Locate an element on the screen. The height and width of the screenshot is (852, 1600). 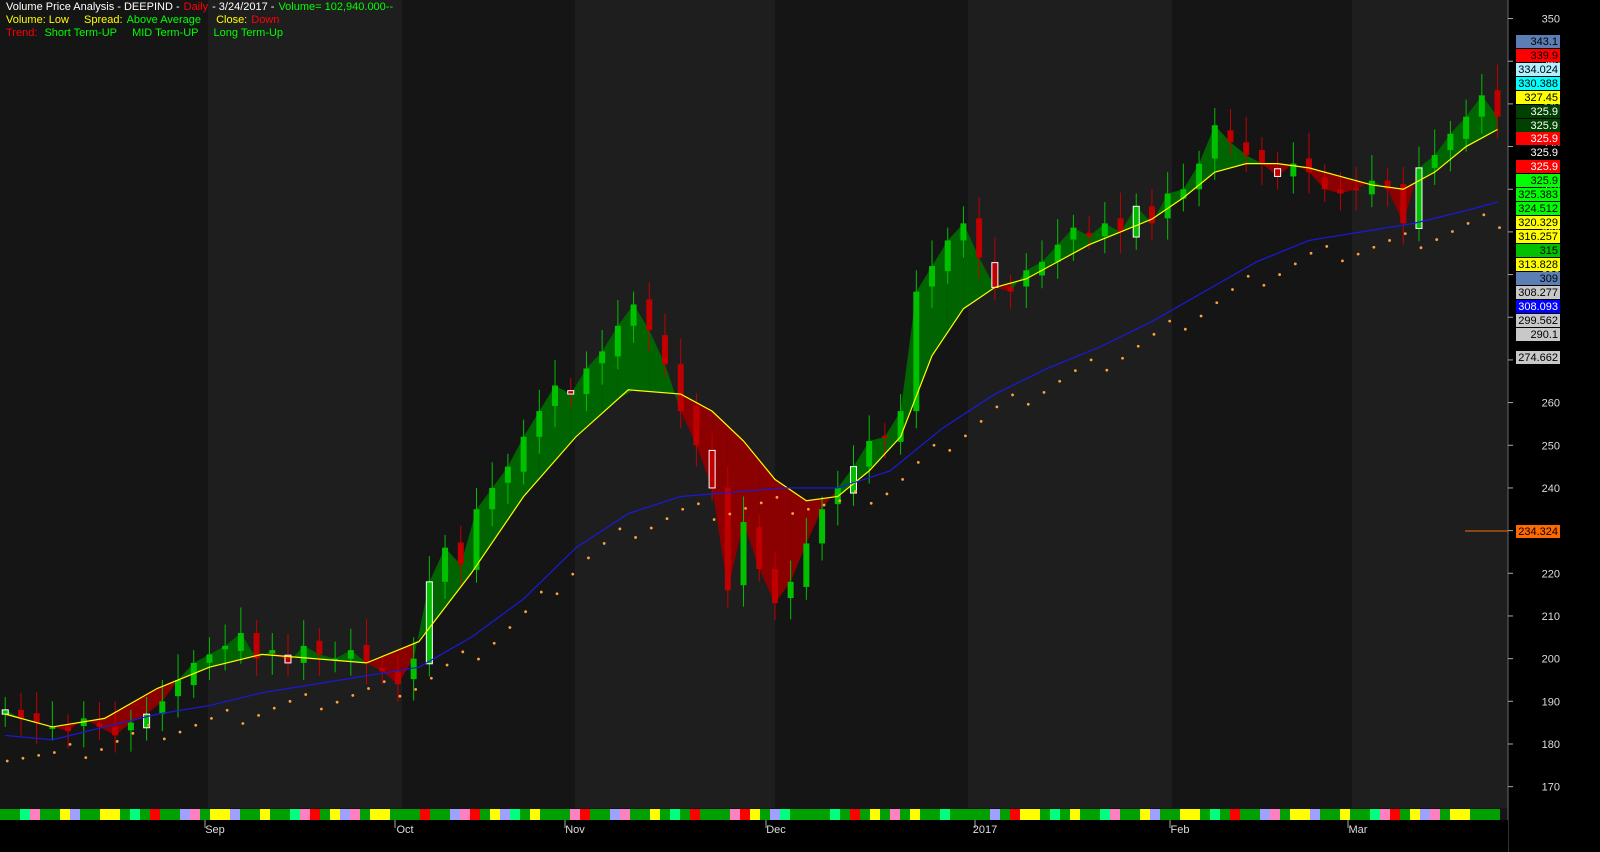
close-label: Close: is located at coordinates (232, 20).